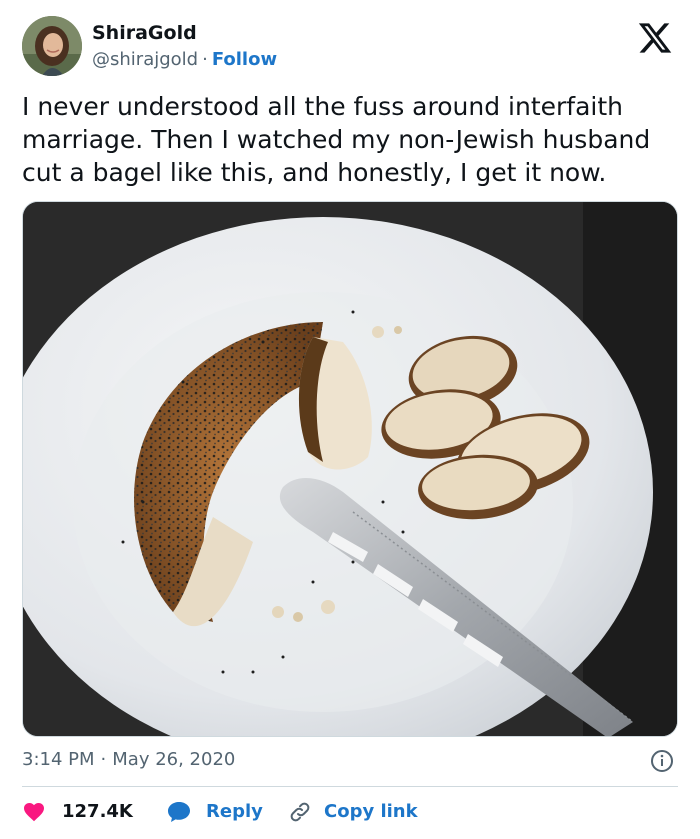  What do you see at coordinates (234, 811) in the screenshot?
I see `reply-label: Reply` at bounding box center [234, 811].